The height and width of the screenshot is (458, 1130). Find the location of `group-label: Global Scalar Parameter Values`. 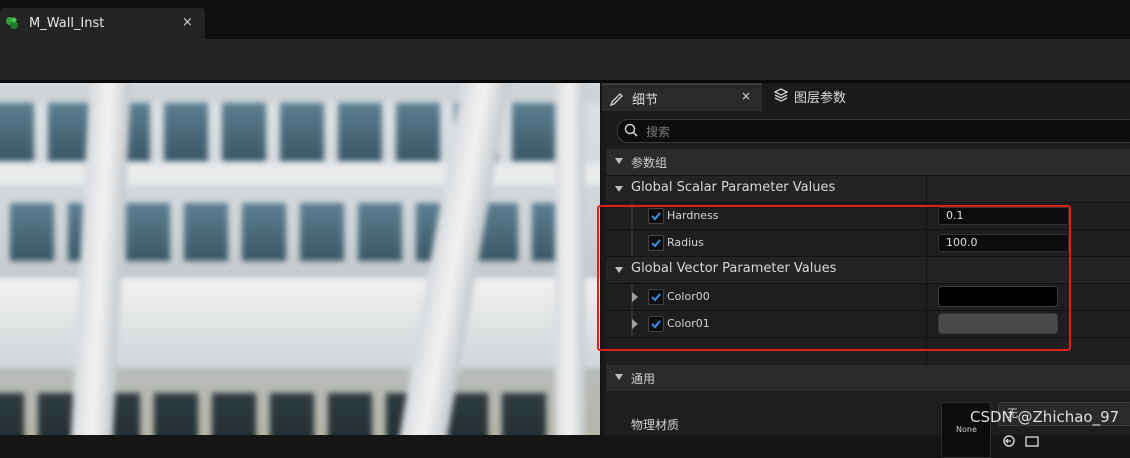

group-label: Global Scalar Parameter Values is located at coordinates (733, 187).